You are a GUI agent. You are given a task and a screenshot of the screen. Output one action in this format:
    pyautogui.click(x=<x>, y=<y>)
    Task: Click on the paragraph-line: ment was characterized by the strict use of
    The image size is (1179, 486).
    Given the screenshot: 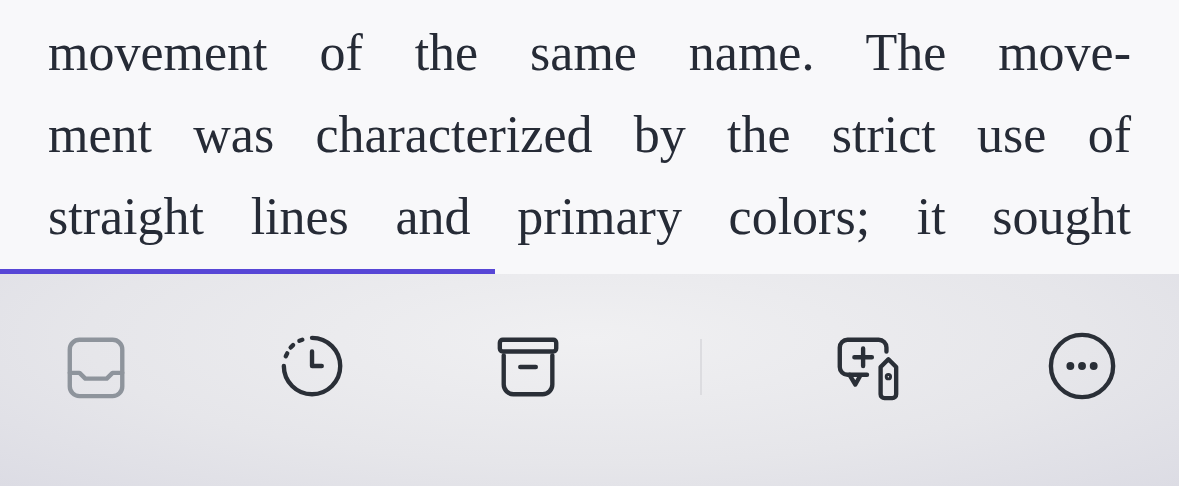 What is the action you would take?
    pyautogui.click(x=589, y=135)
    